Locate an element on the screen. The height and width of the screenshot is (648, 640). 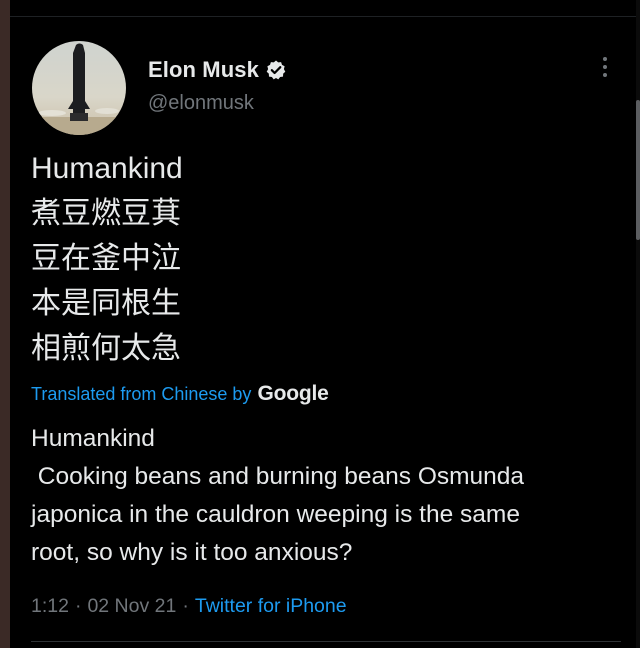
tweet-line: Humankind is located at coordinates (107, 168).